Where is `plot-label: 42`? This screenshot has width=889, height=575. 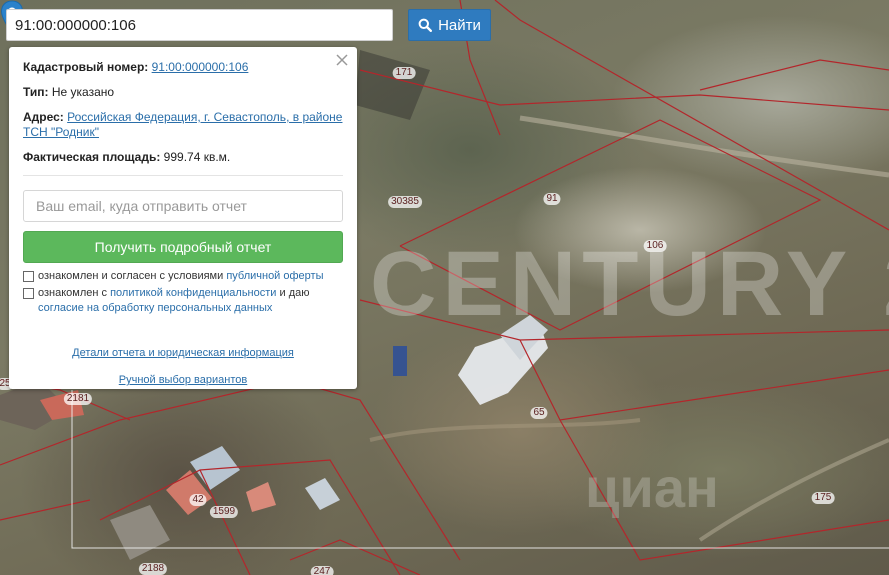
plot-label: 42 is located at coordinates (198, 500).